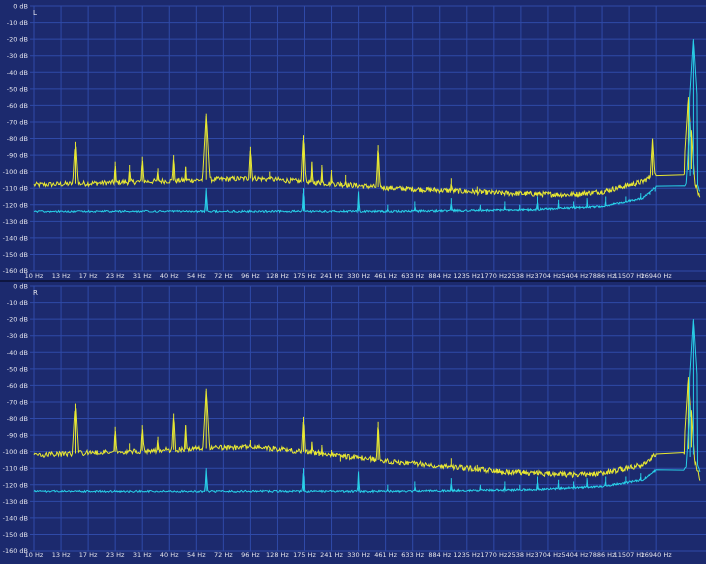 The width and height of the screenshot is (706, 564). Describe the element at coordinates (35, 293) in the screenshot. I see `channel-label: R` at that location.